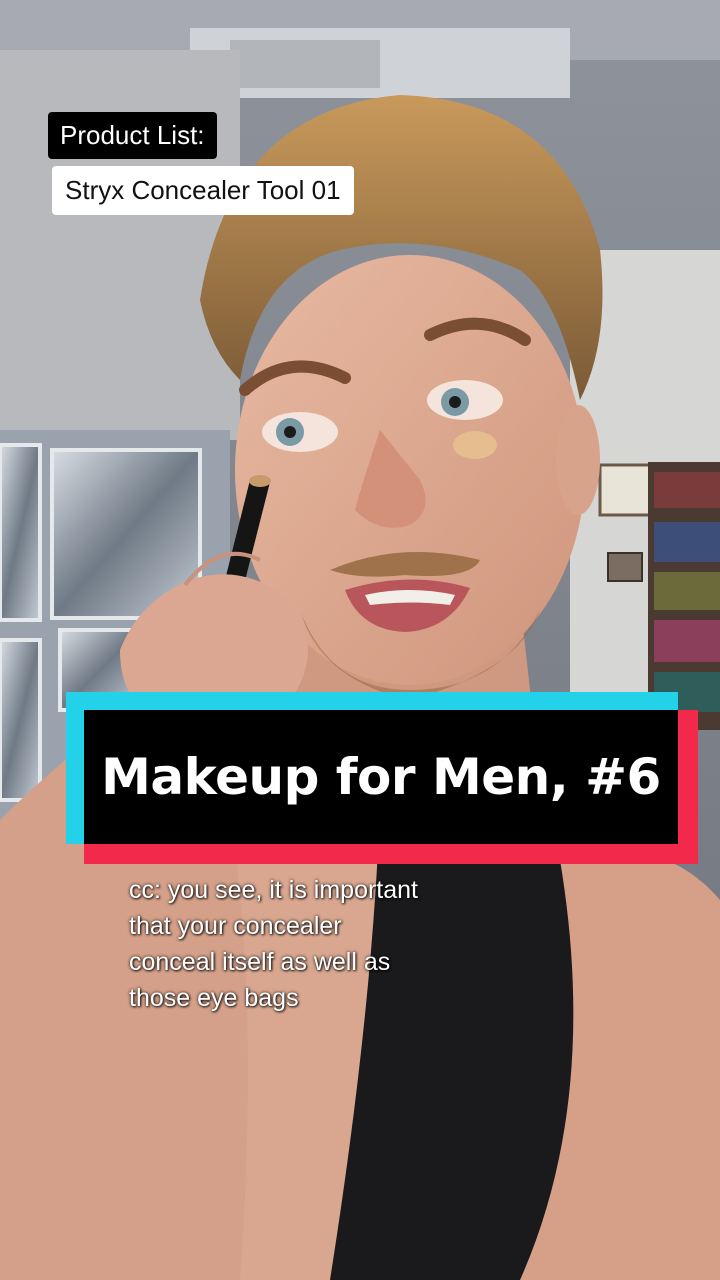 The height and width of the screenshot is (1280, 720). I want to click on title-banner-text: Makeup for Men, #6, so click(381, 777).